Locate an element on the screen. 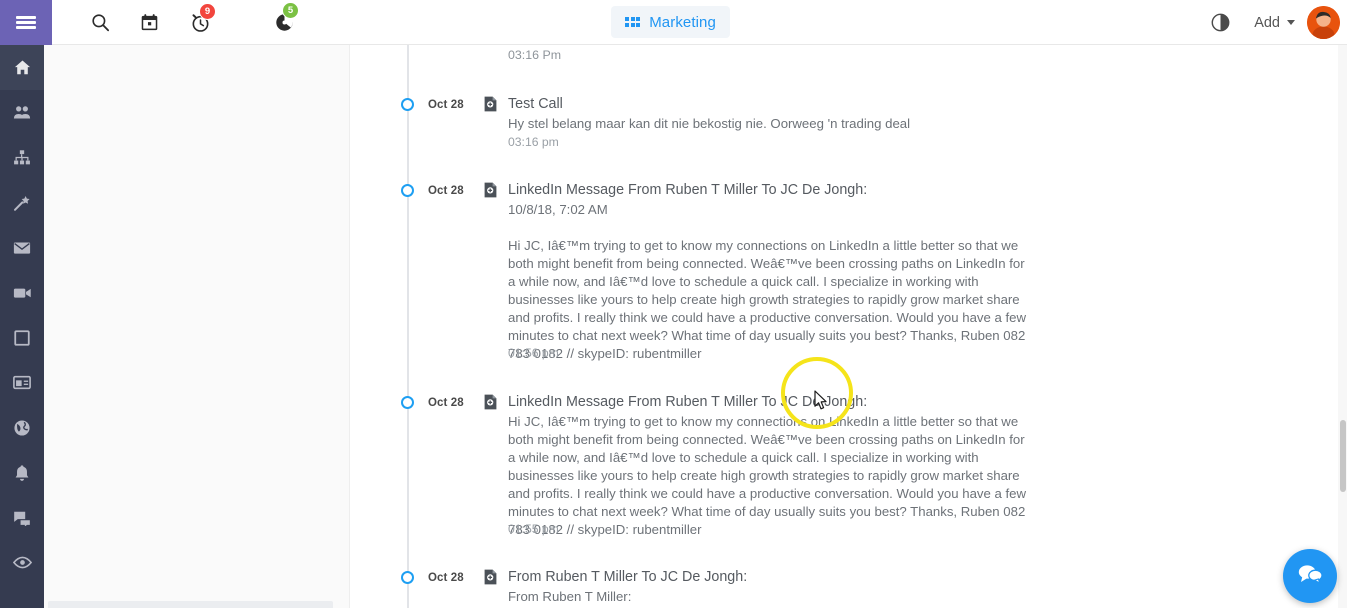  sidebar-item-notifications is located at coordinates (22, 472).